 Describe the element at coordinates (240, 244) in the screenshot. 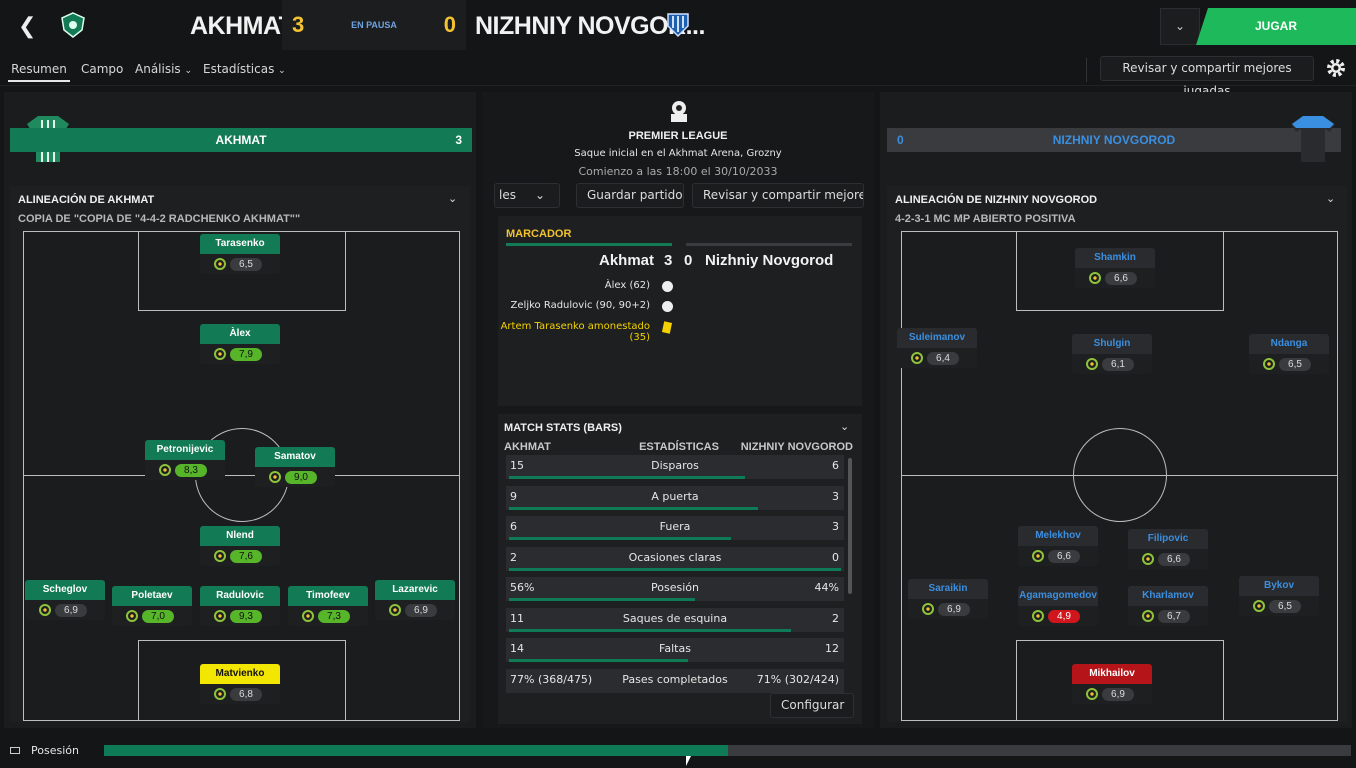

I see `player-name-tag: Tarasenko` at that location.